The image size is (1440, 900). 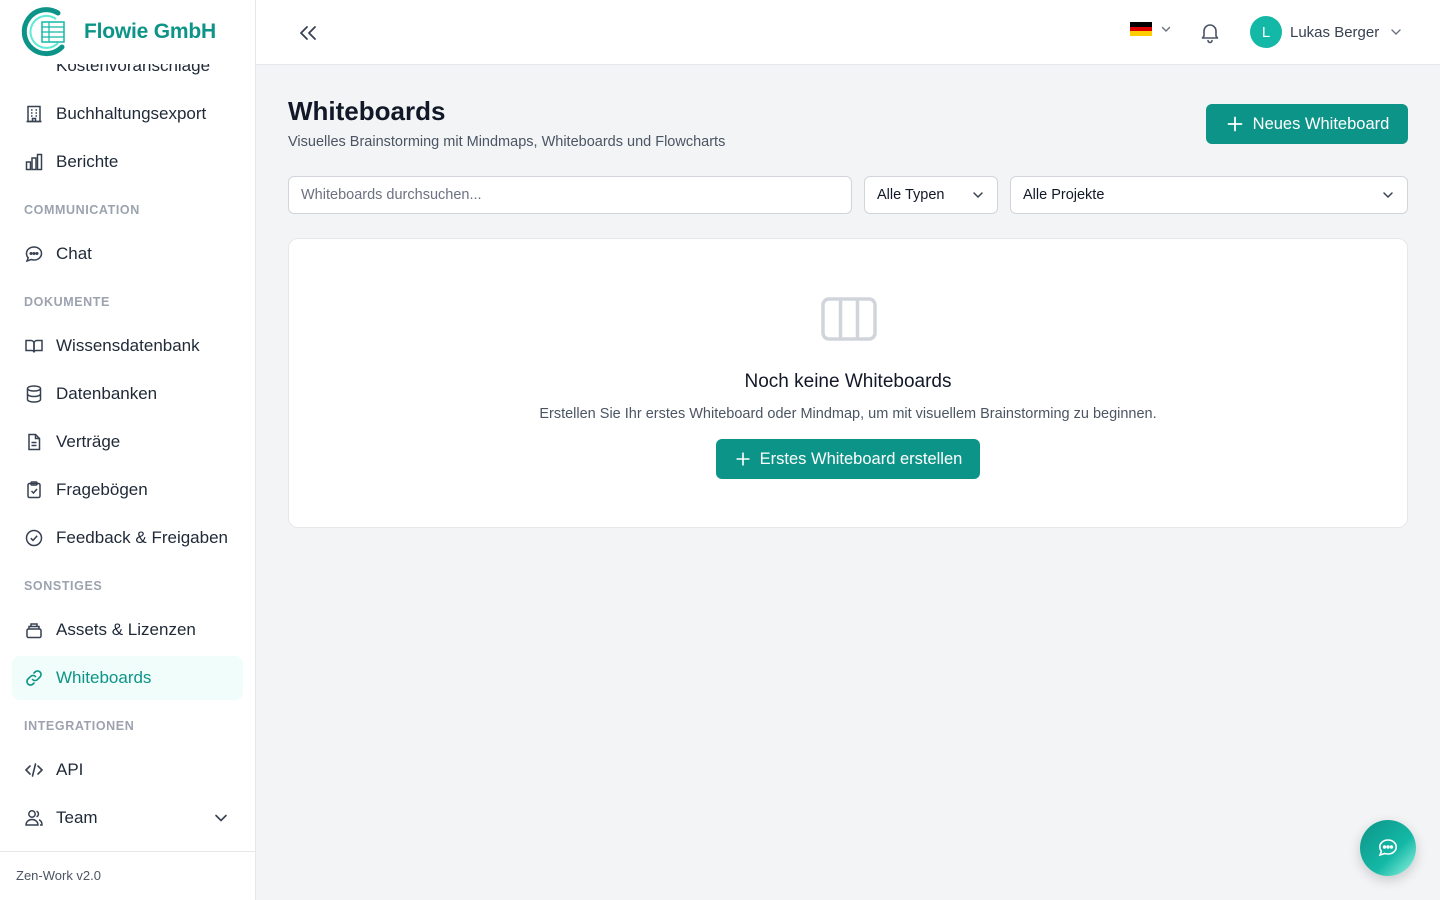 What do you see at coordinates (127, 162) in the screenshot?
I see `sidebar-item-berichte: Berichte` at bounding box center [127, 162].